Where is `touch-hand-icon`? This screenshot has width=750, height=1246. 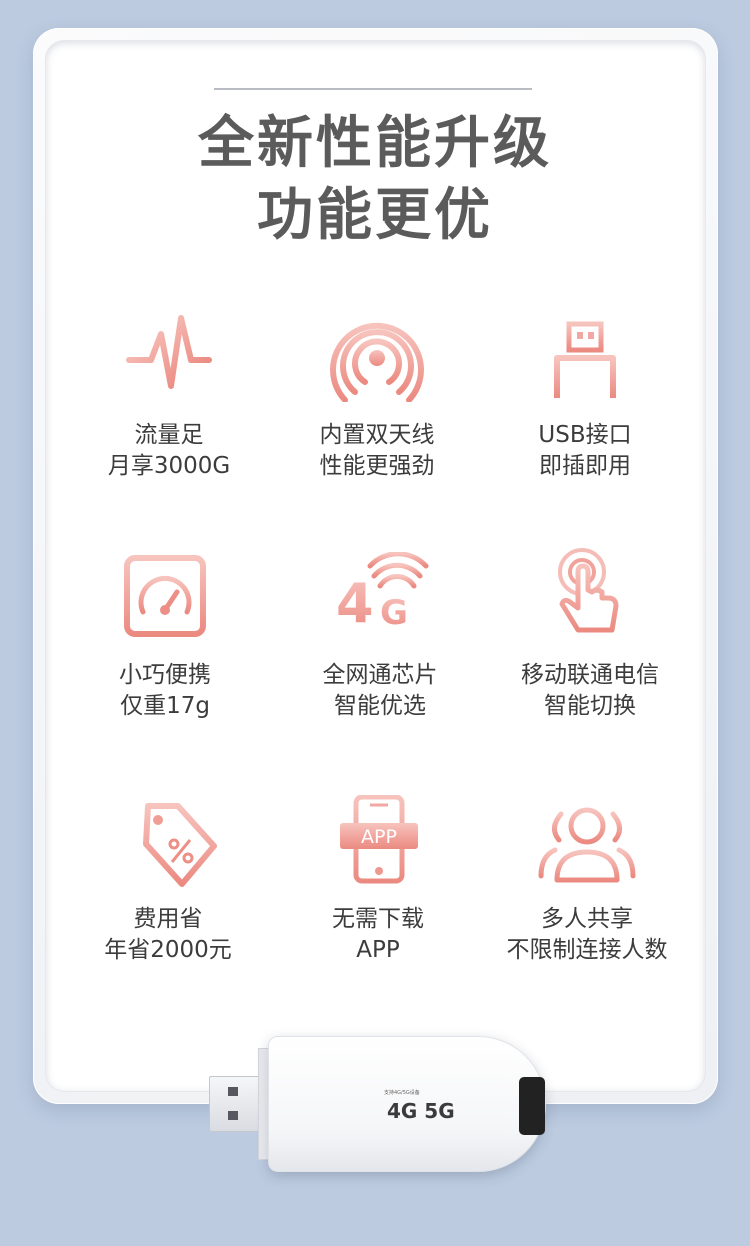
touch-hand-icon is located at coordinates (588, 590).